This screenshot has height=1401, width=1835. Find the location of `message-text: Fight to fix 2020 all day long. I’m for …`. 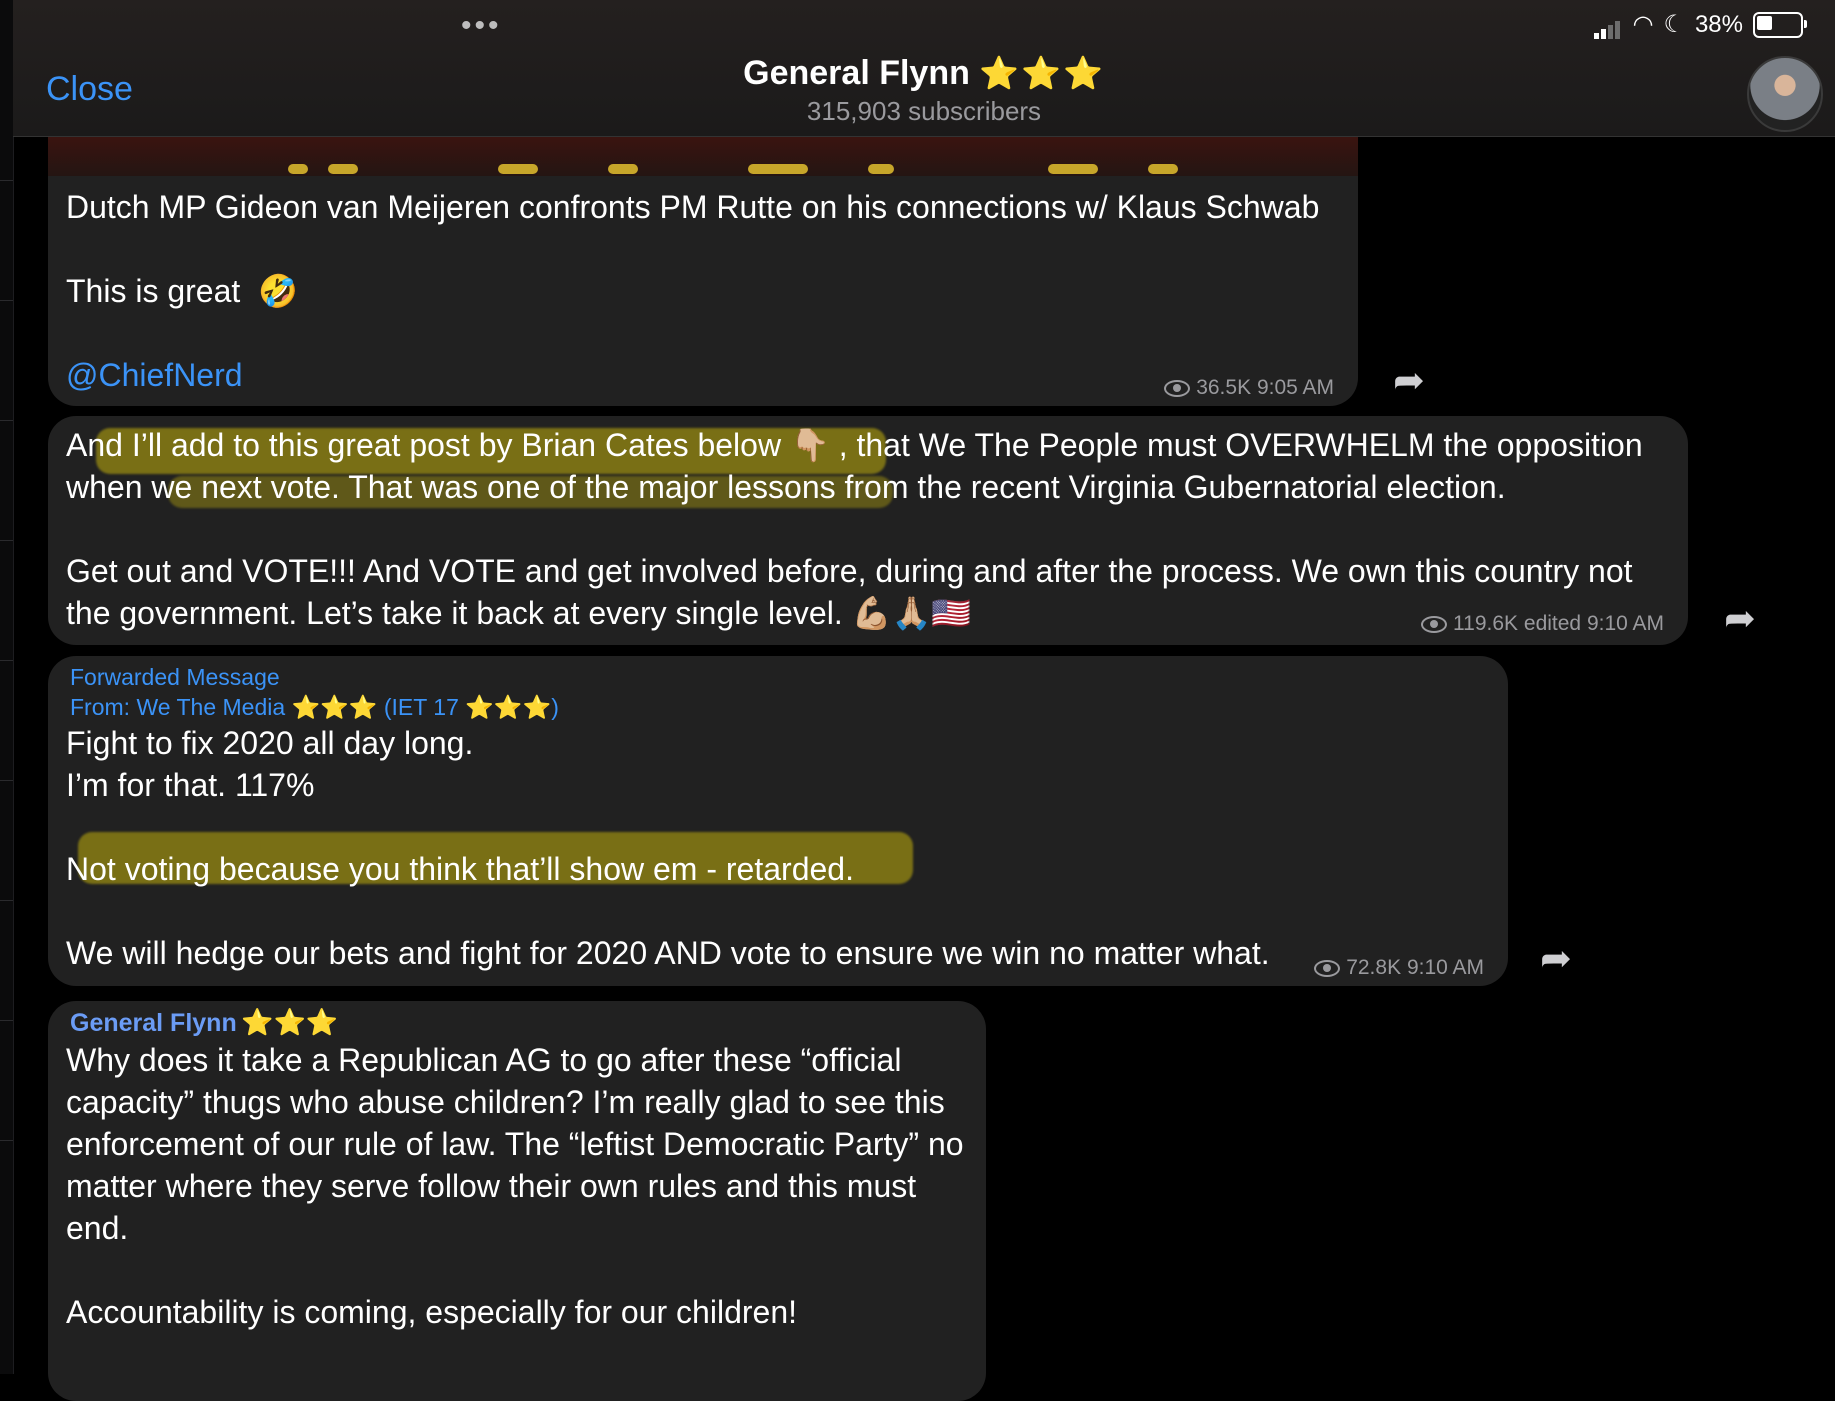

message-text: Fight to fix 2020 all day long. I’m for … is located at coordinates (668, 848).